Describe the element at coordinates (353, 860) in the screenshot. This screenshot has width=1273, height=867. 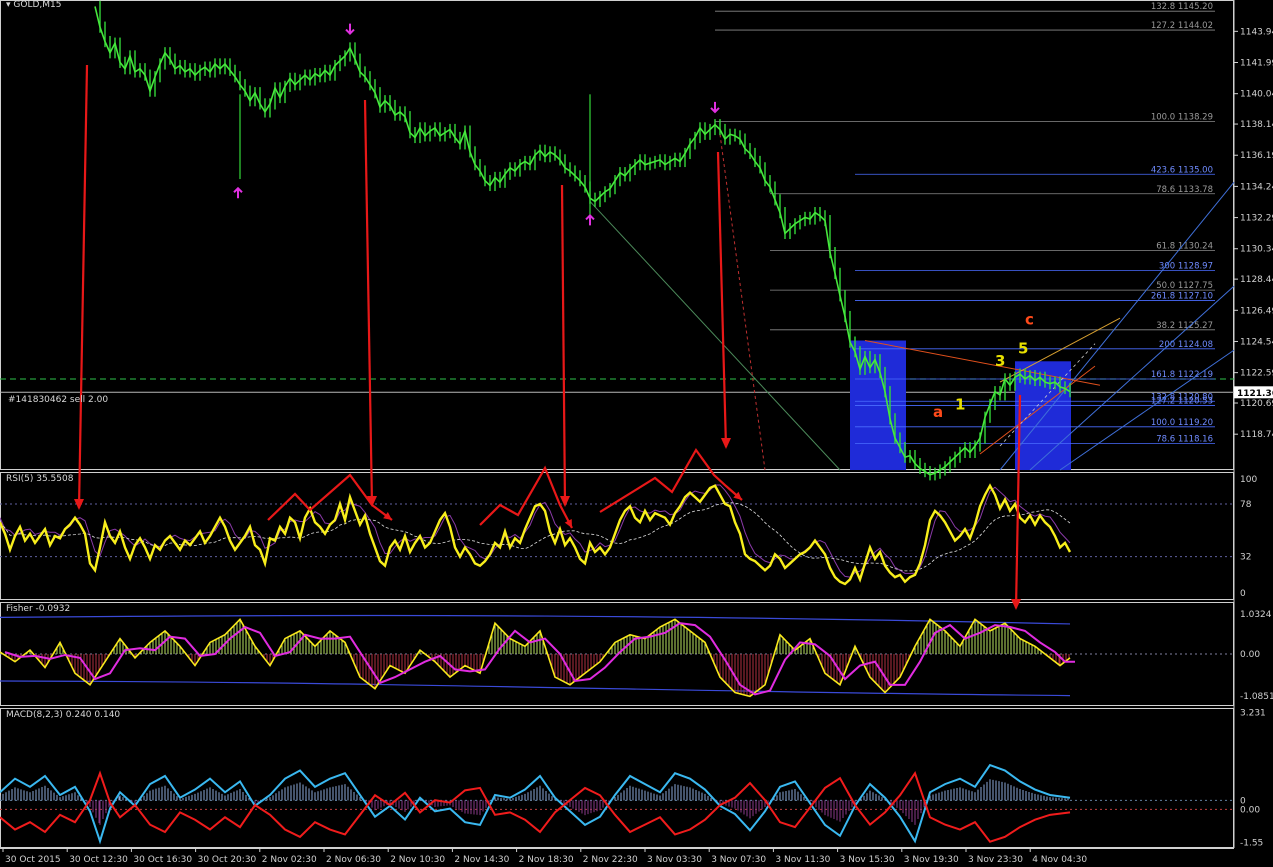
I see `time-tick-label: 2 Nov 06:30` at that location.